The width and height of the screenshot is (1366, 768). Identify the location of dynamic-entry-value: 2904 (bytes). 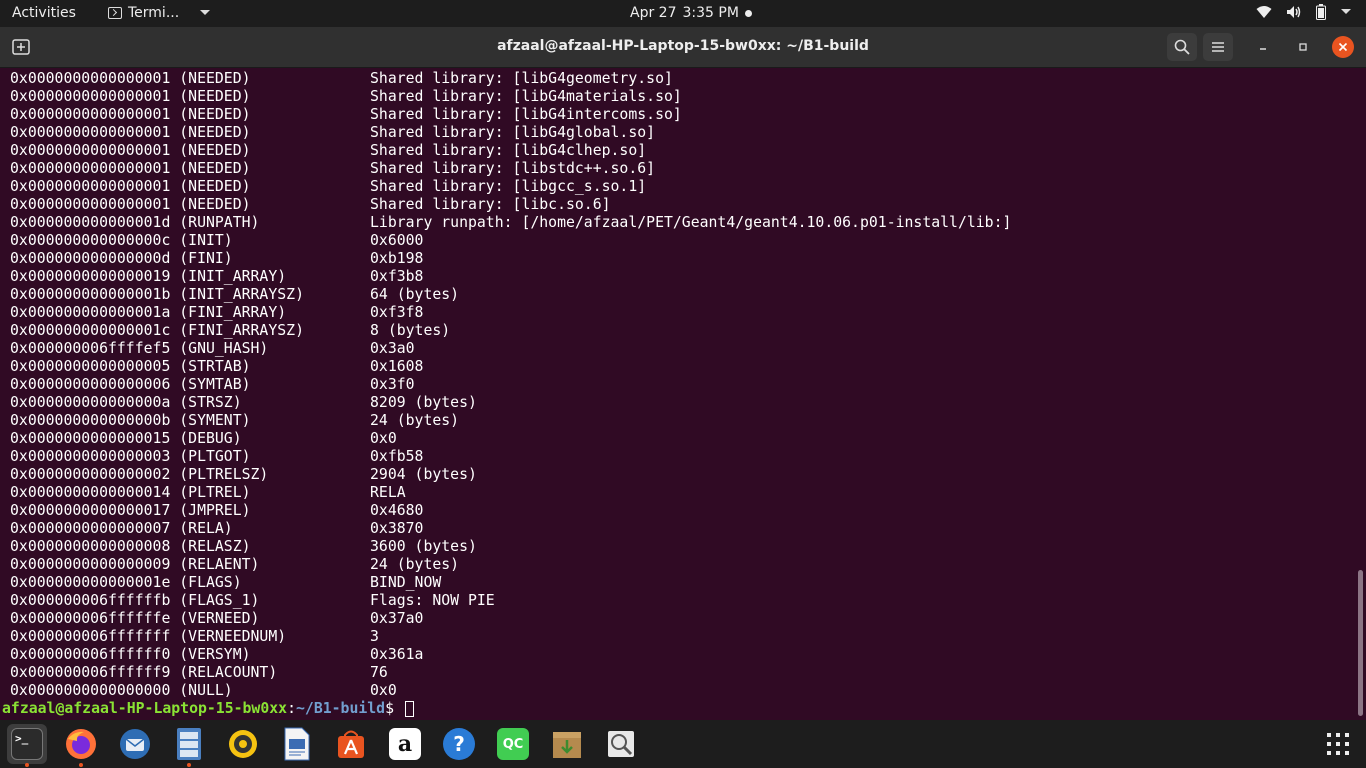
(423, 474).